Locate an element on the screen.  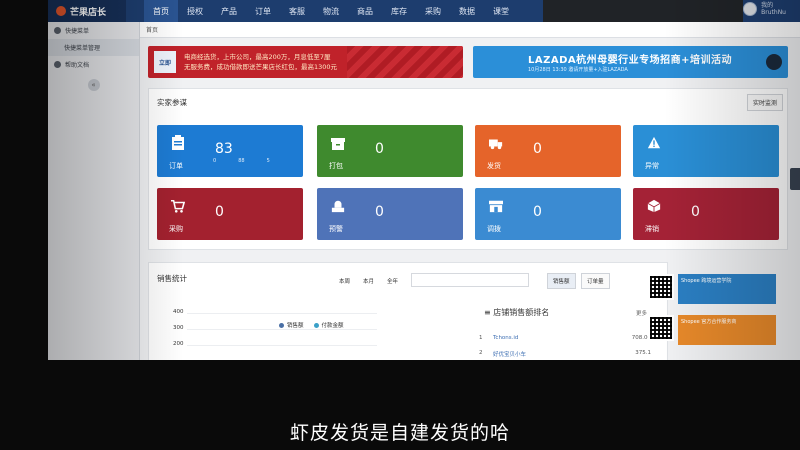
legend-item: 销售额 is located at coordinates (291, 325).